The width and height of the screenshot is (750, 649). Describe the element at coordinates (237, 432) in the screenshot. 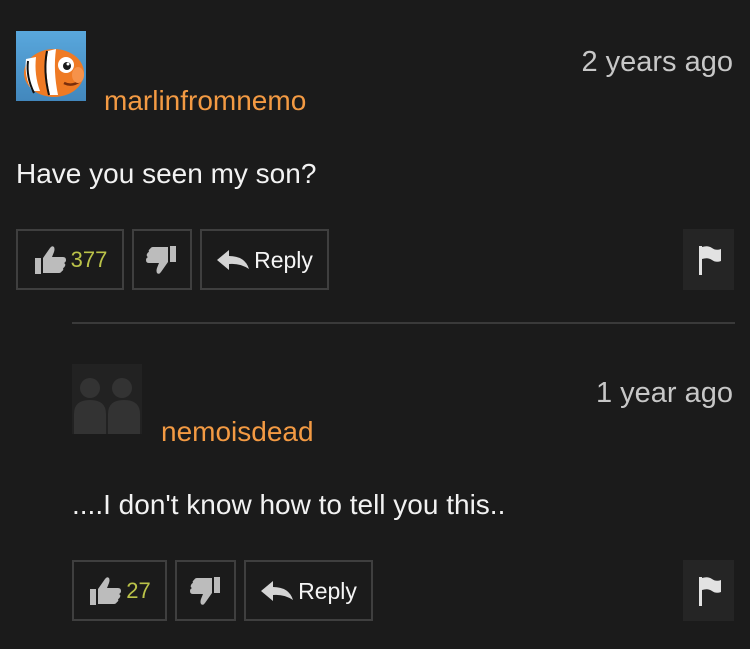

I see `username: nemoisdead` at that location.